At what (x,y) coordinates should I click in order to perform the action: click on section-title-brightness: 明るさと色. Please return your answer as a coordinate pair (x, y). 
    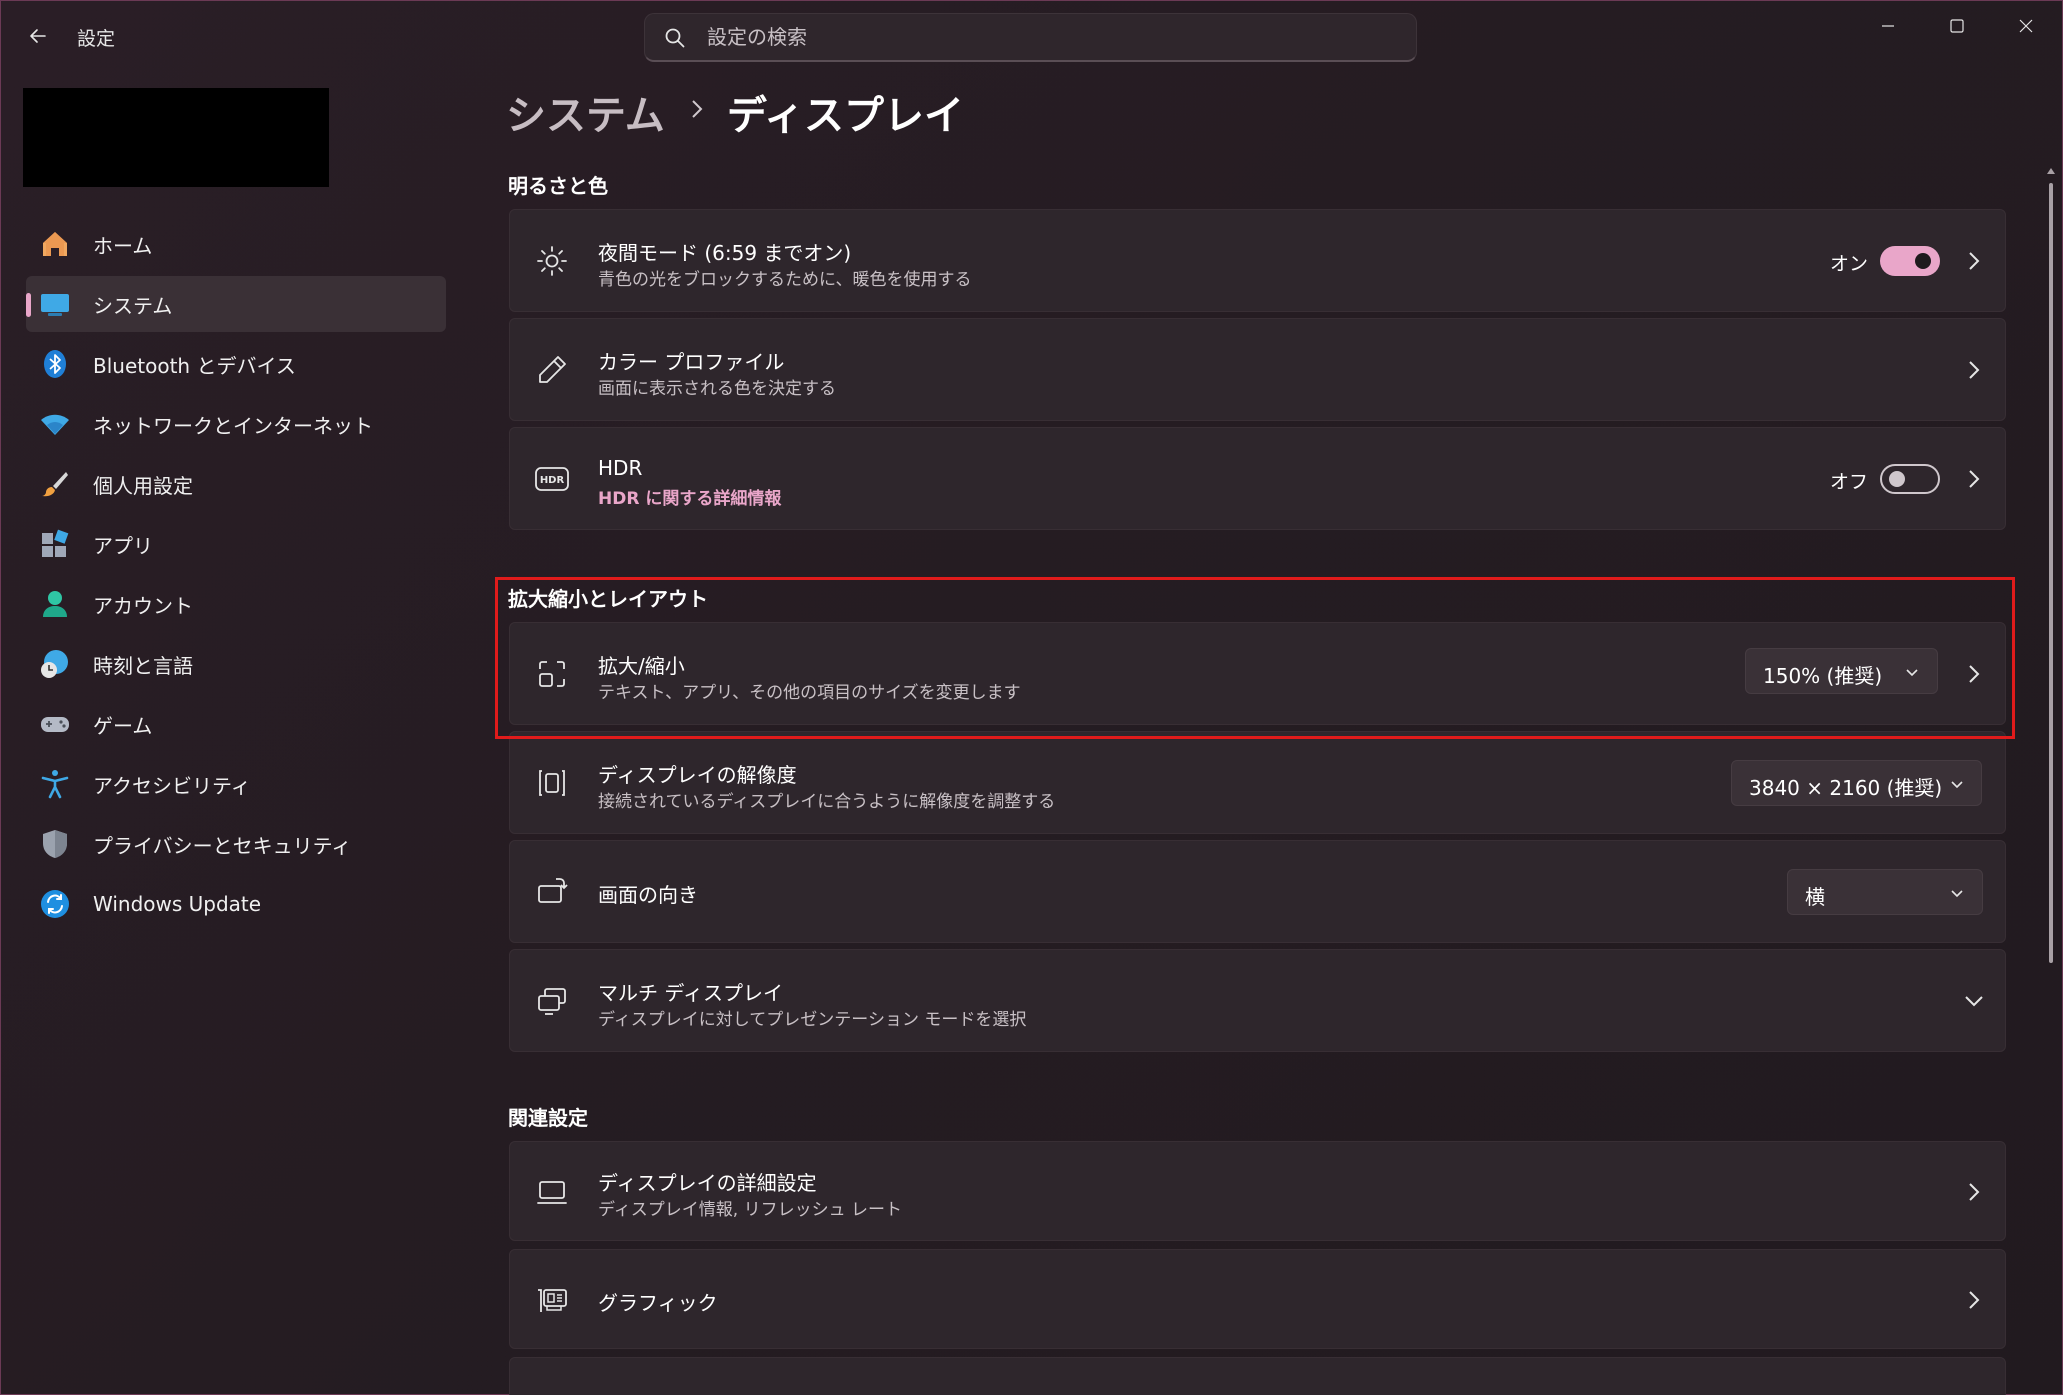
    Looking at the image, I should click on (558, 186).